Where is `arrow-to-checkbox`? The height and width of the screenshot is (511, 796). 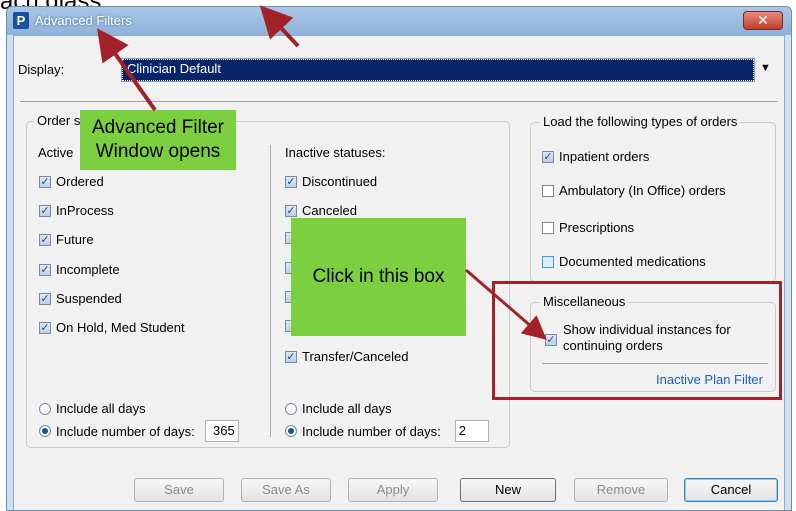
arrow-to-checkbox is located at coordinates (506, 304).